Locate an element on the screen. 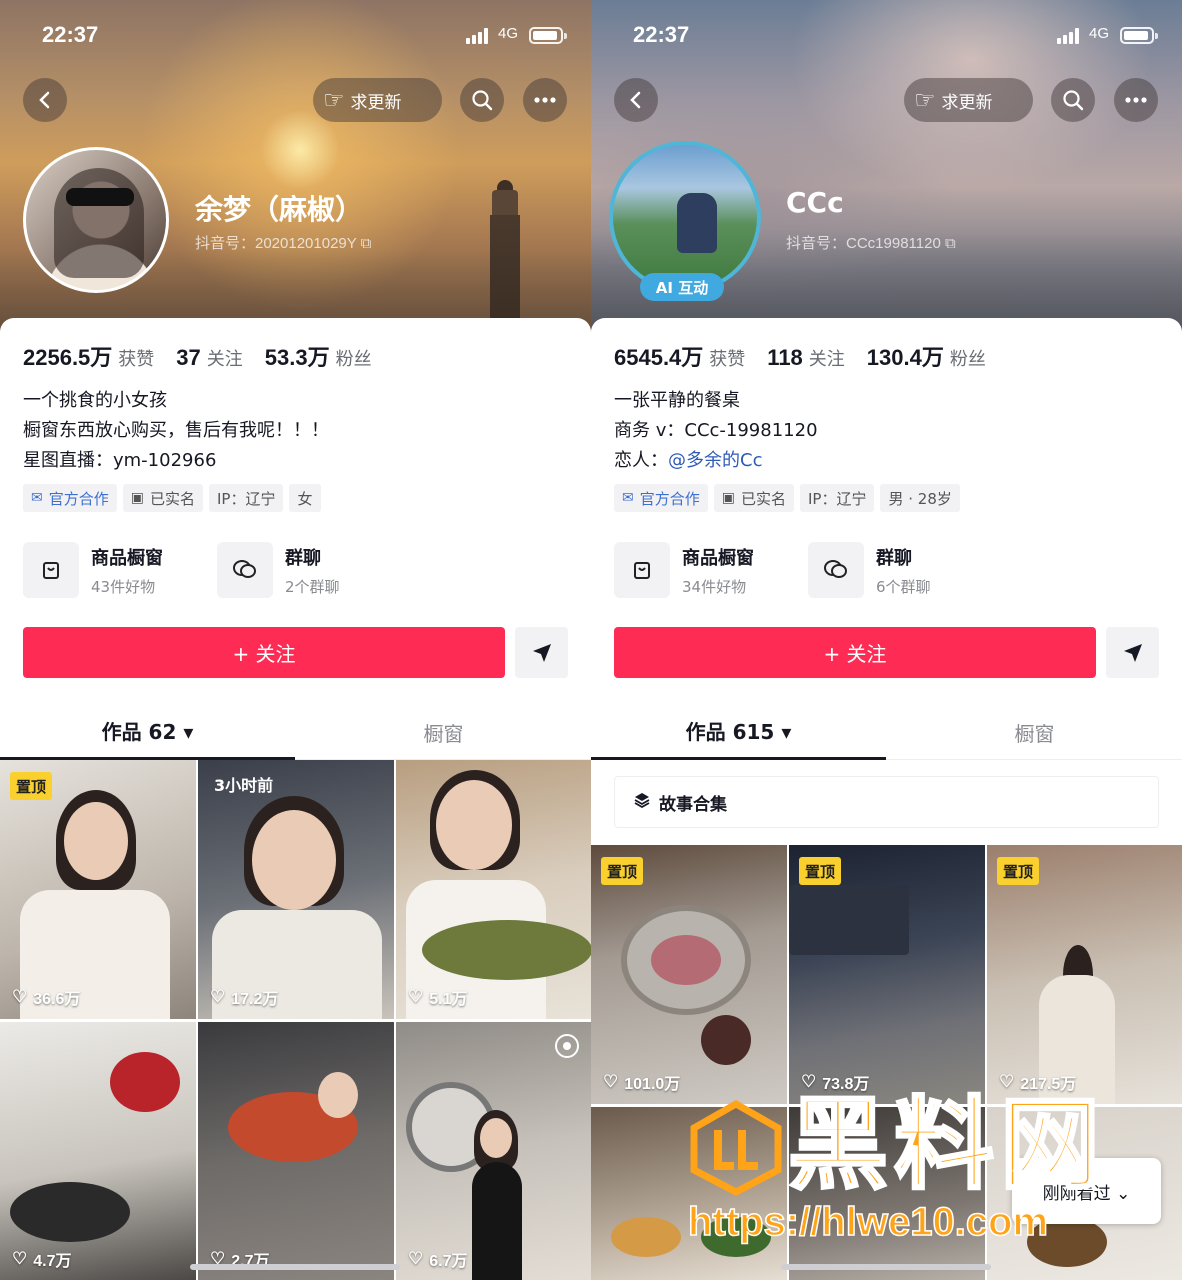  ai-interaction-badge: AI 互动 is located at coordinates (682, 287).